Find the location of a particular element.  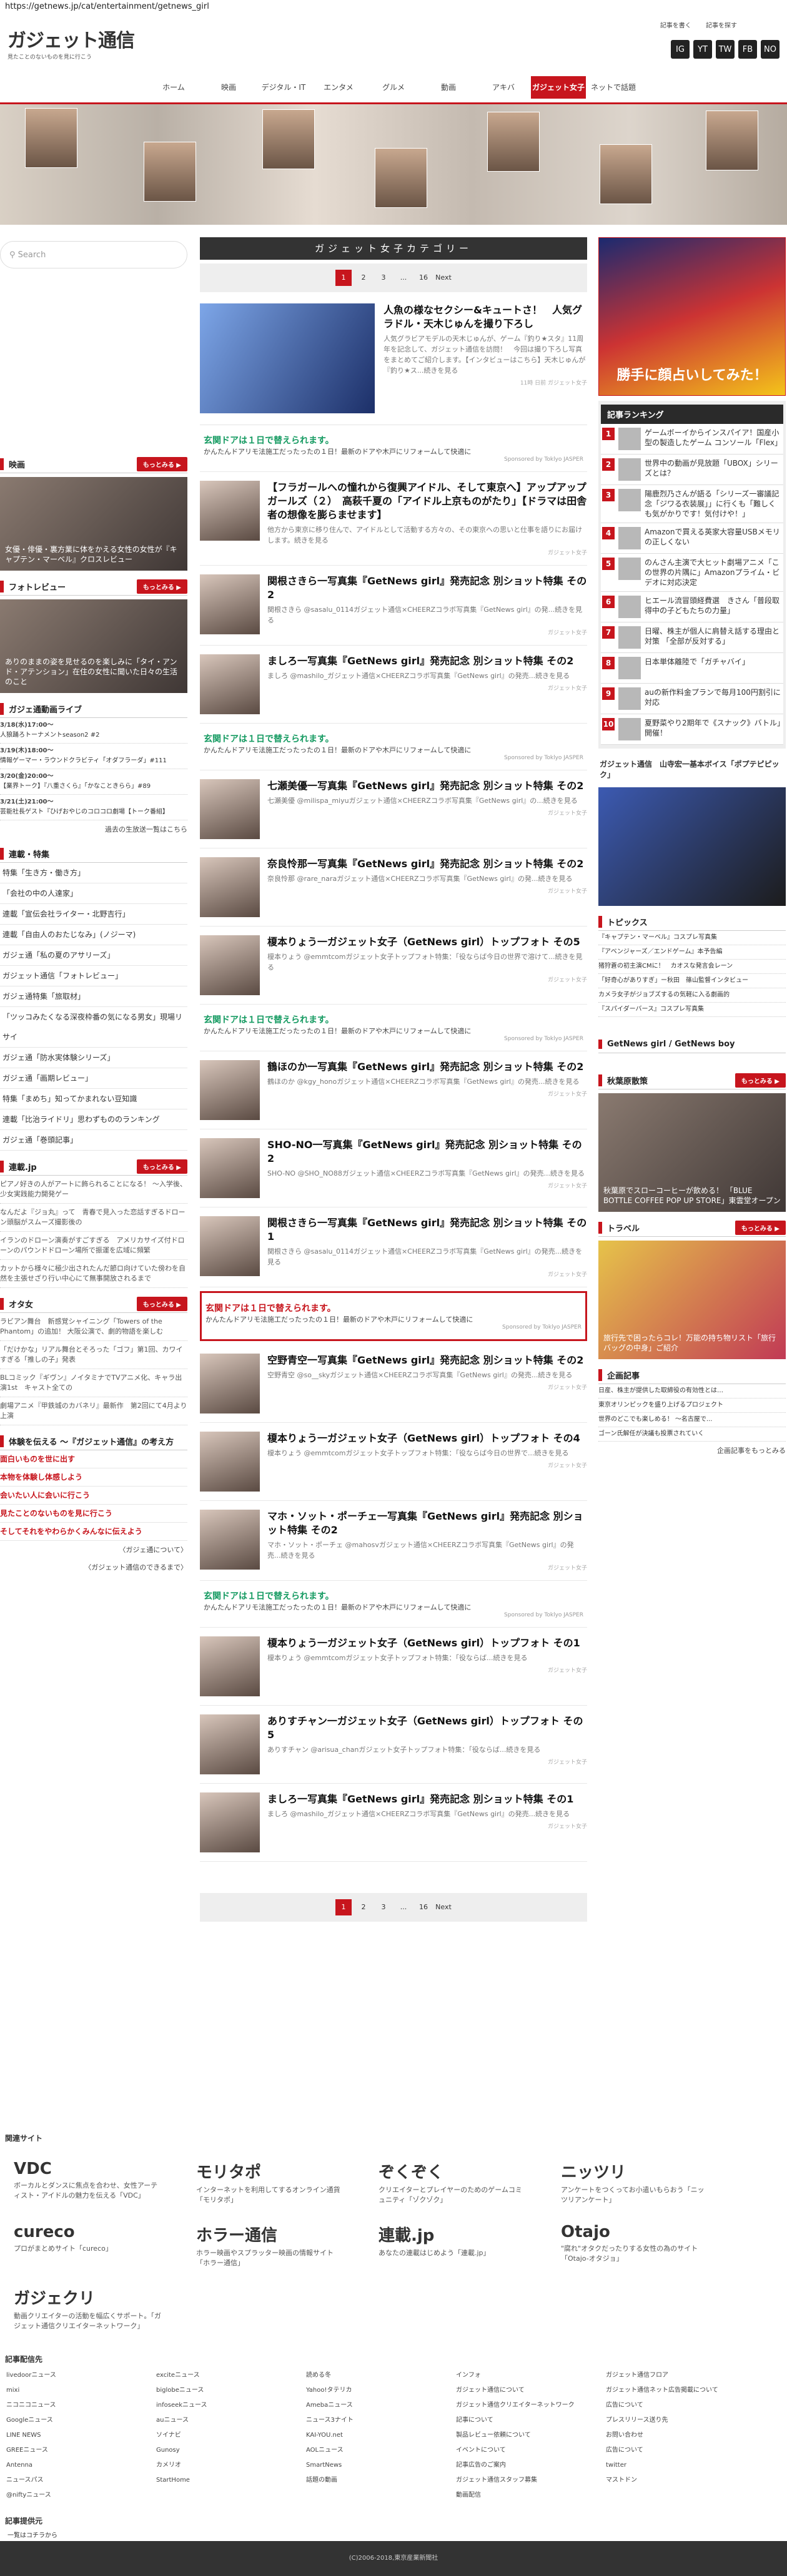

ranking-item: 1 ゲームボーイからインスパイア！国産小型の製造したゲーム コンソール「Flex」 is located at coordinates (692, 439).